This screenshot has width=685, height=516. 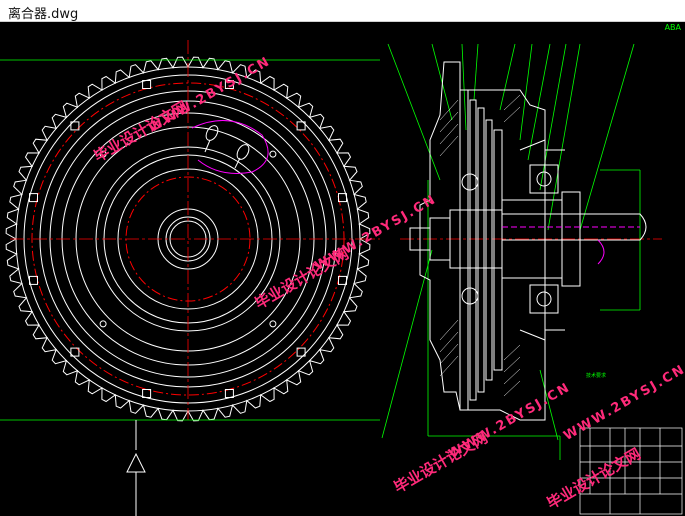 What do you see at coordinates (342, 11) in the screenshot?
I see `title-bar: 离合器.dwg` at bounding box center [342, 11].